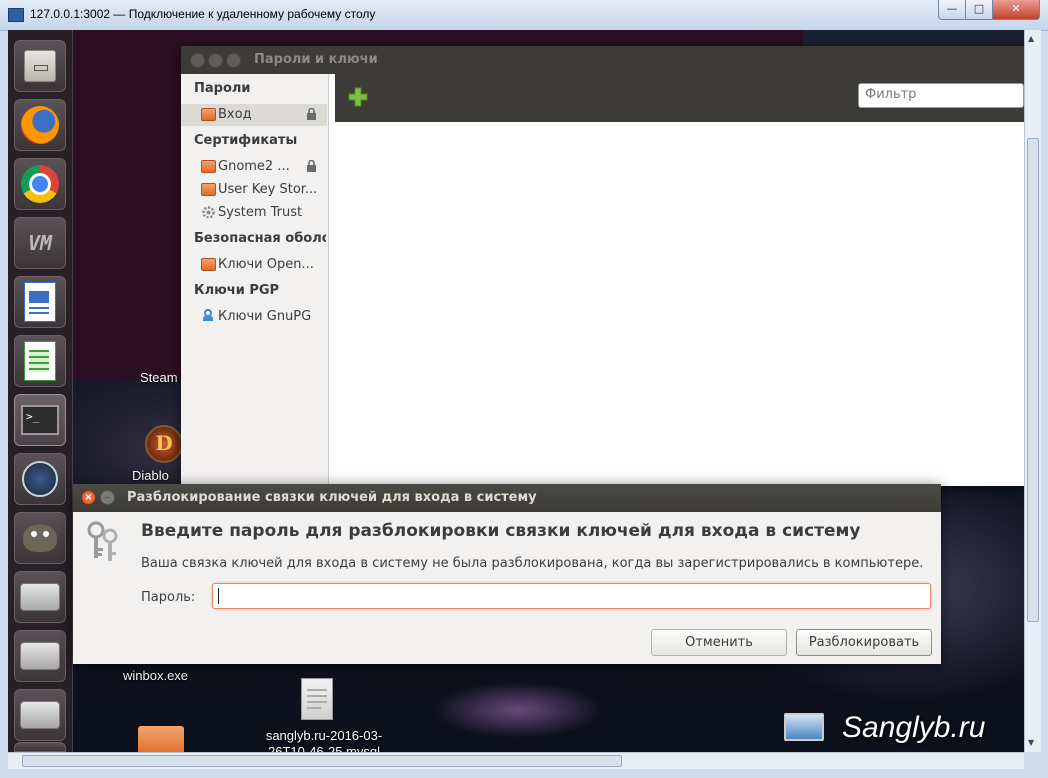  I want to click on passwords-keys-title: Пароли и ключи, so click(316, 59).